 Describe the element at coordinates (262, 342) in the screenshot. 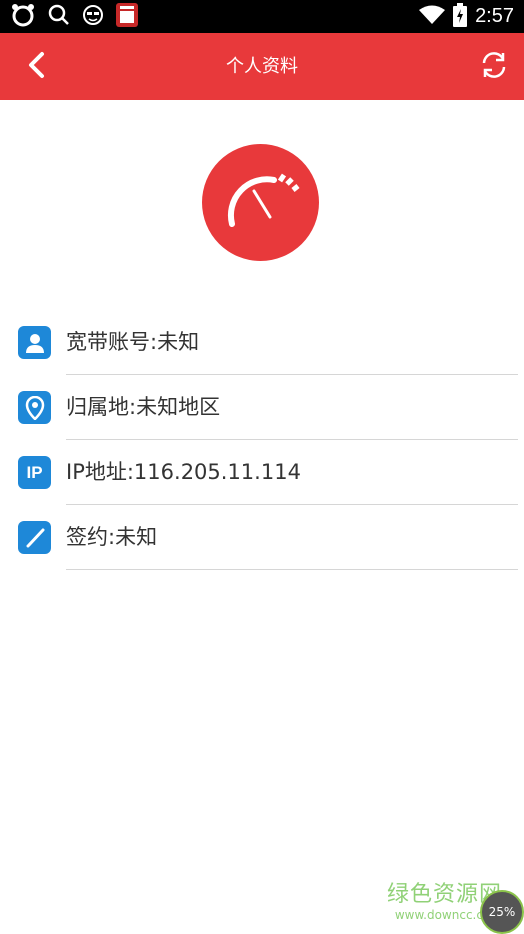

I see `info-row-account: 宽带账号:未知` at that location.